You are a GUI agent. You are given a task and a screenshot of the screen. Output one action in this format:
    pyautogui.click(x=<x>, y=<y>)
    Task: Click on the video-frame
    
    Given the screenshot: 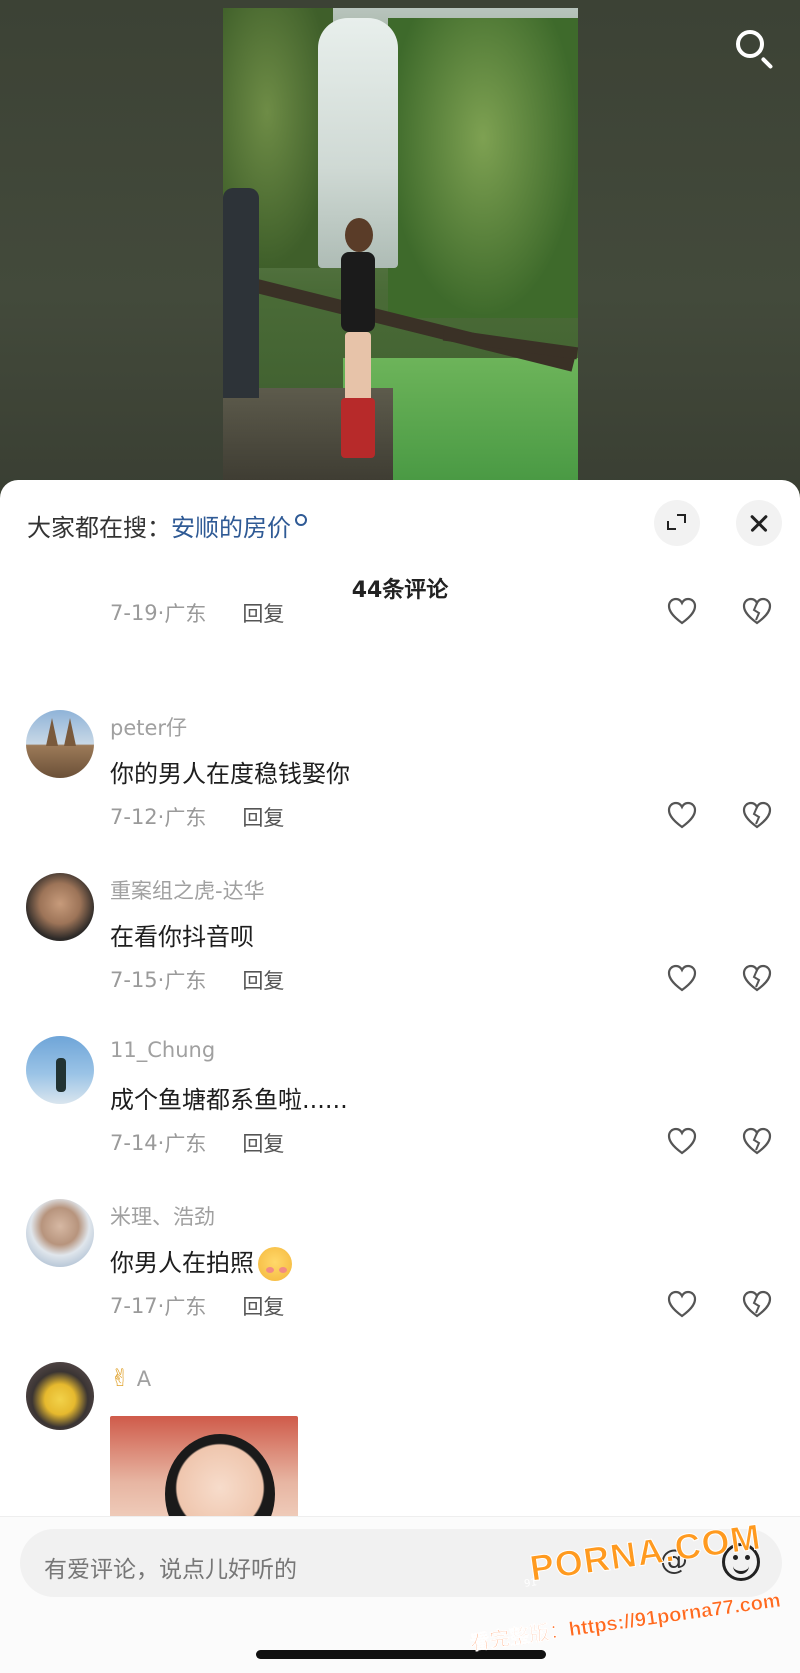 What is the action you would take?
    pyautogui.click(x=400, y=244)
    